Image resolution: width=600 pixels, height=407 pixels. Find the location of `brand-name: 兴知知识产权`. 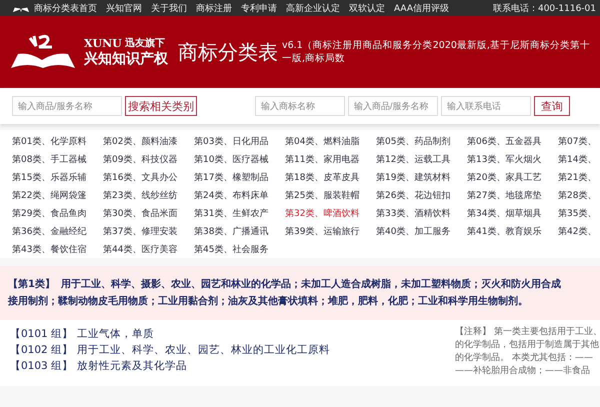

brand-name: 兴知知识产权 is located at coordinates (126, 59).